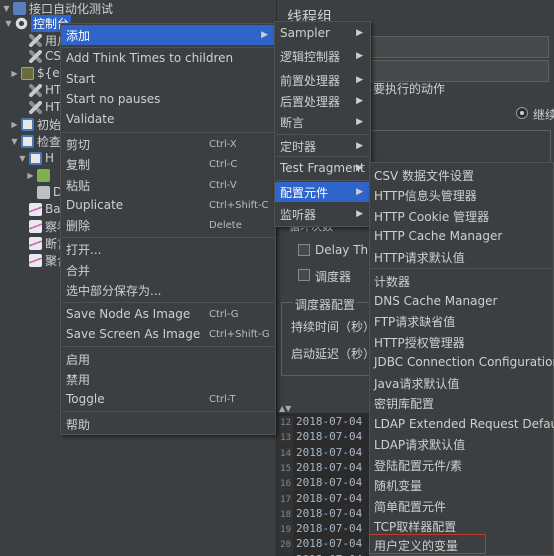 Image resolution: width=554 pixels, height=556 pixels. I want to click on name-field, so click(459, 47).